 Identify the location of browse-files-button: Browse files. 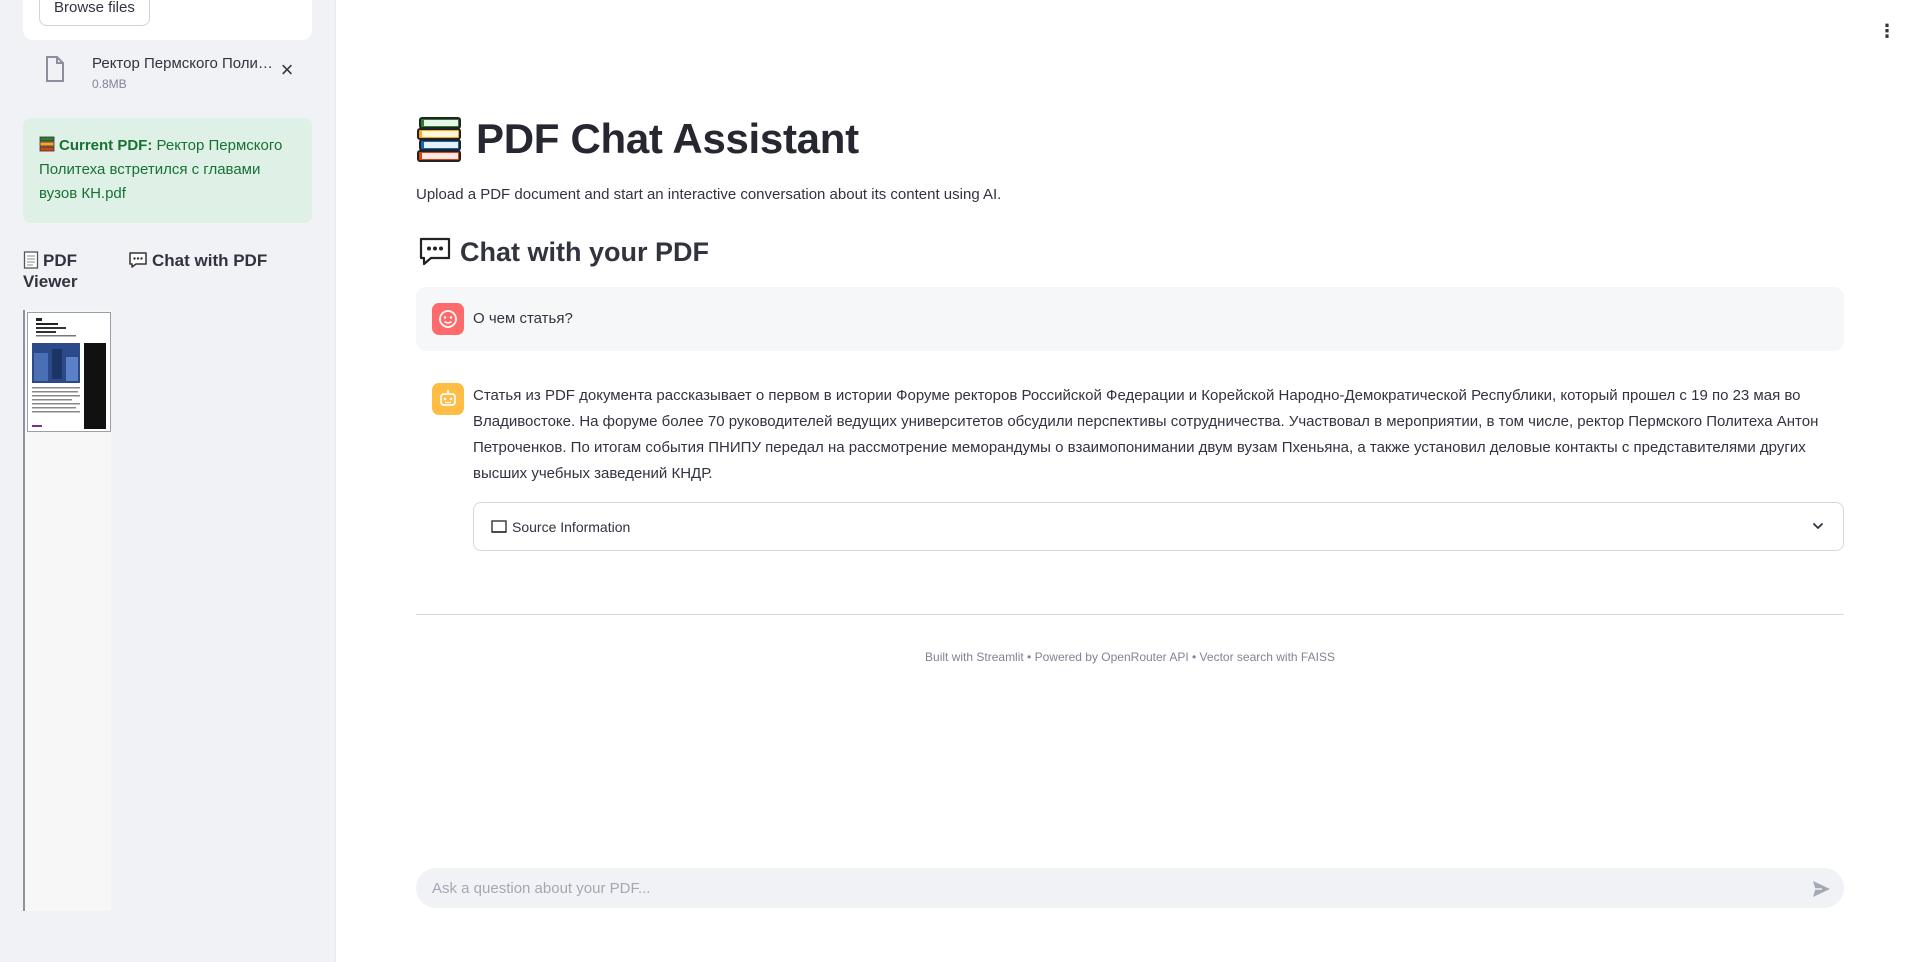
(94, 13).